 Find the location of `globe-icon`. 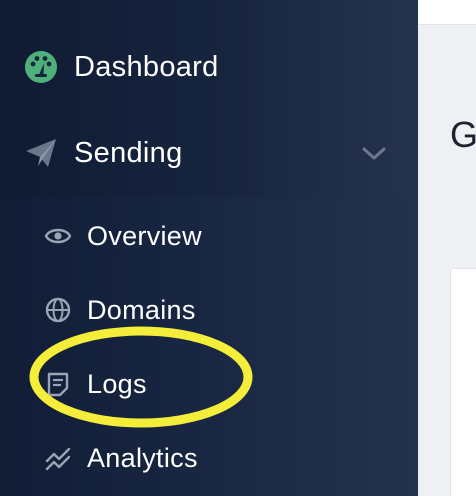

globe-icon is located at coordinates (58, 310).